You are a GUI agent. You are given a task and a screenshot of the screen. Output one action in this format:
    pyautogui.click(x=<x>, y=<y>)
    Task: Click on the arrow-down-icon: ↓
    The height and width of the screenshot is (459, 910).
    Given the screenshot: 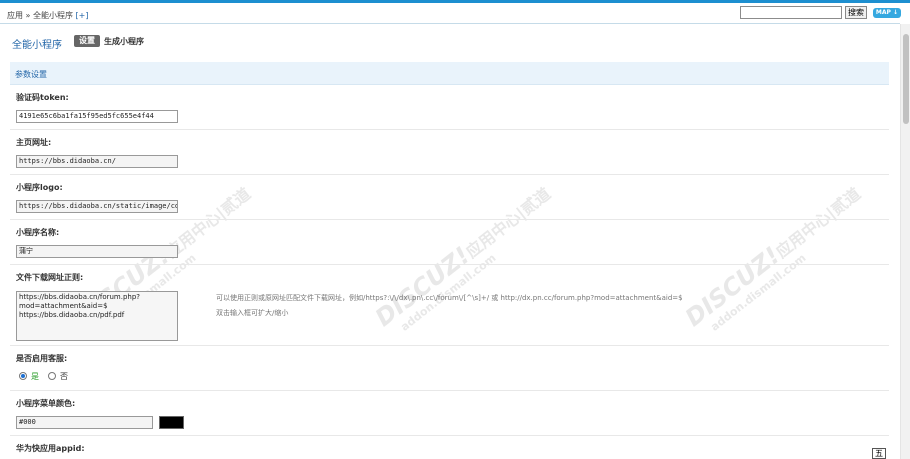 What is the action you would take?
    pyautogui.click(x=894, y=12)
    